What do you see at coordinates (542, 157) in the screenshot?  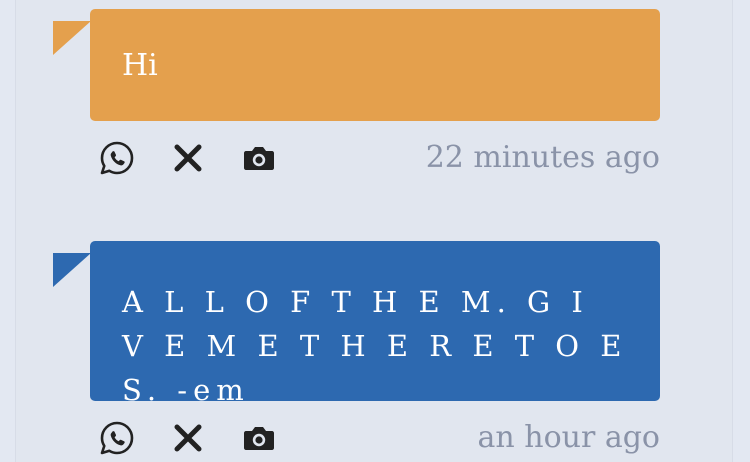 I see `timestamp: 22 minutes ago` at bounding box center [542, 157].